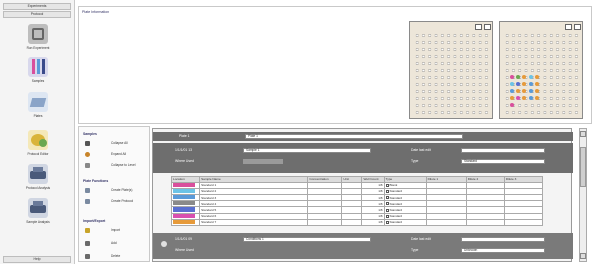 This screenshot has height=264, width=594. What do you see at coordinates (354, 136) in the screenshot?
I see `plate-name-field: Plate 1` at bounding box center [354, 136].